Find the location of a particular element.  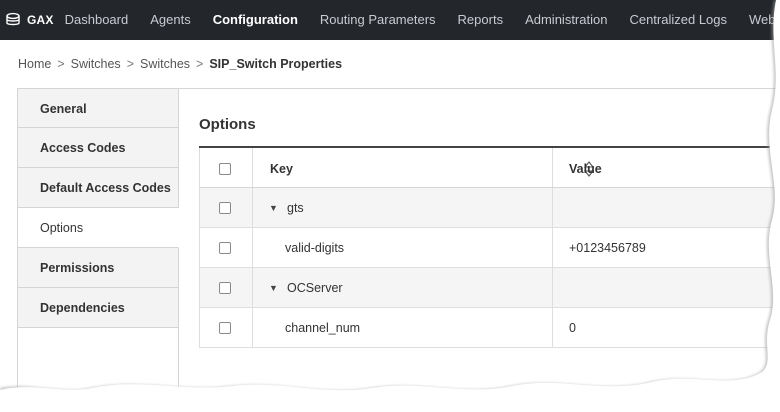

breadcrumb-home: Home is located at coordinates (34, 64).